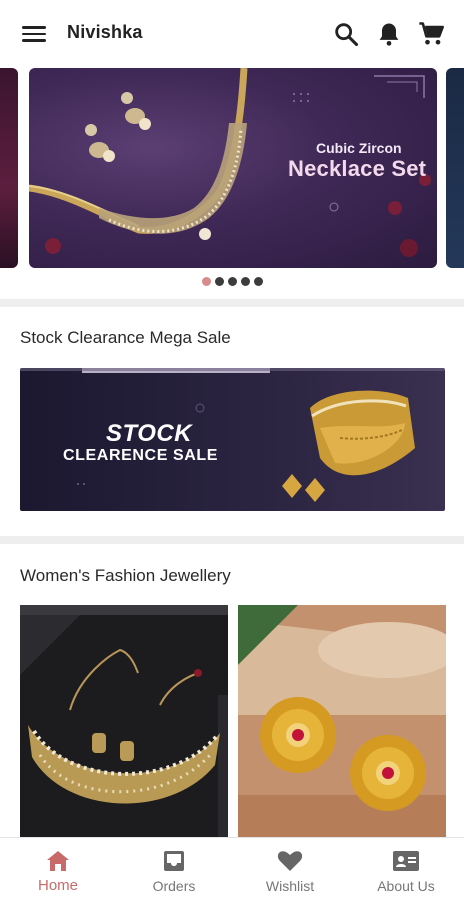 The image size is (464, 900). Describe the element at coordinates (346, 34) in the screenshot. I see `search-icon` at that location.